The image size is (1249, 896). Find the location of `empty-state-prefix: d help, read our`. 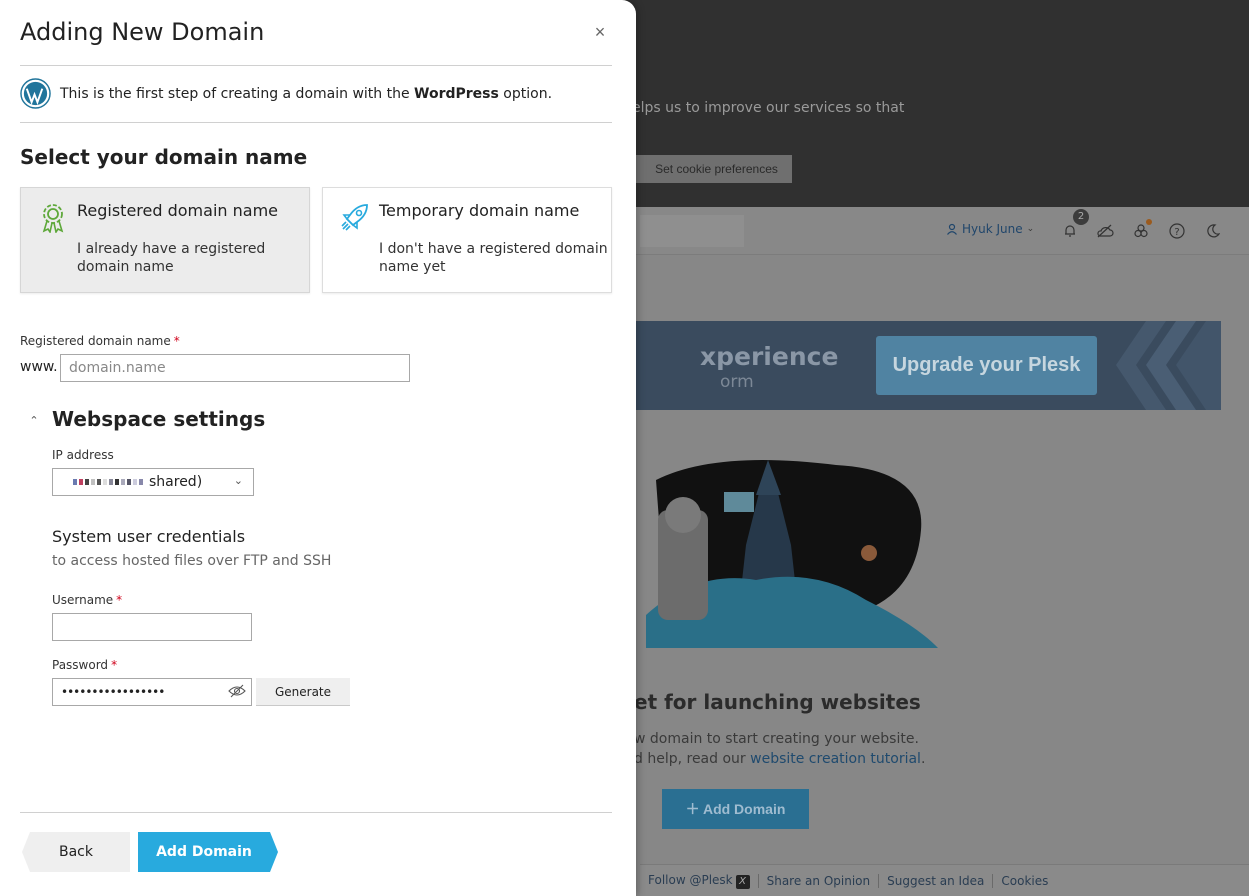

empty-state-prefix: d help, read our is located at coordinates (692, 759).